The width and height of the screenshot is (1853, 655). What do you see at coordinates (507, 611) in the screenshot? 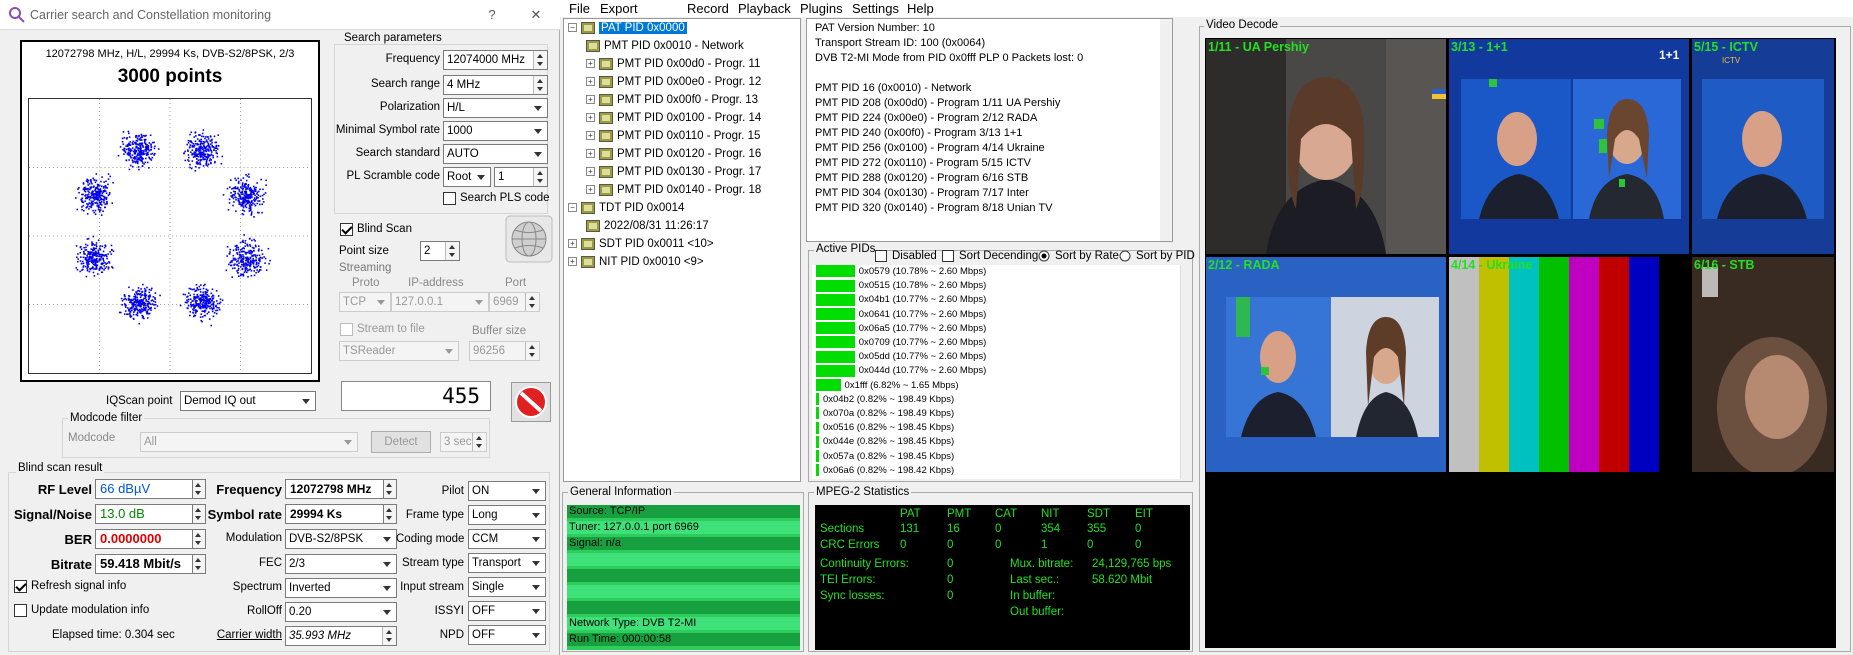
I see `issyi-select: OFF` at bounding box center [507, 611].